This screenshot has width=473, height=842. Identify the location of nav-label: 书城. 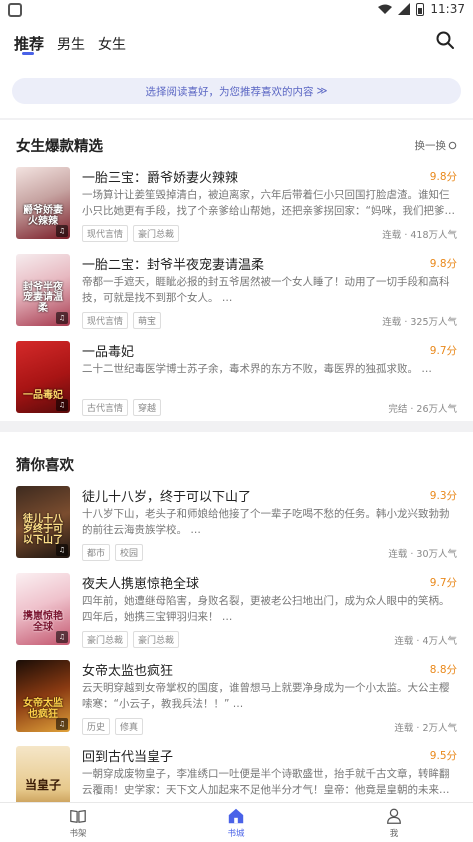
(236, 834).